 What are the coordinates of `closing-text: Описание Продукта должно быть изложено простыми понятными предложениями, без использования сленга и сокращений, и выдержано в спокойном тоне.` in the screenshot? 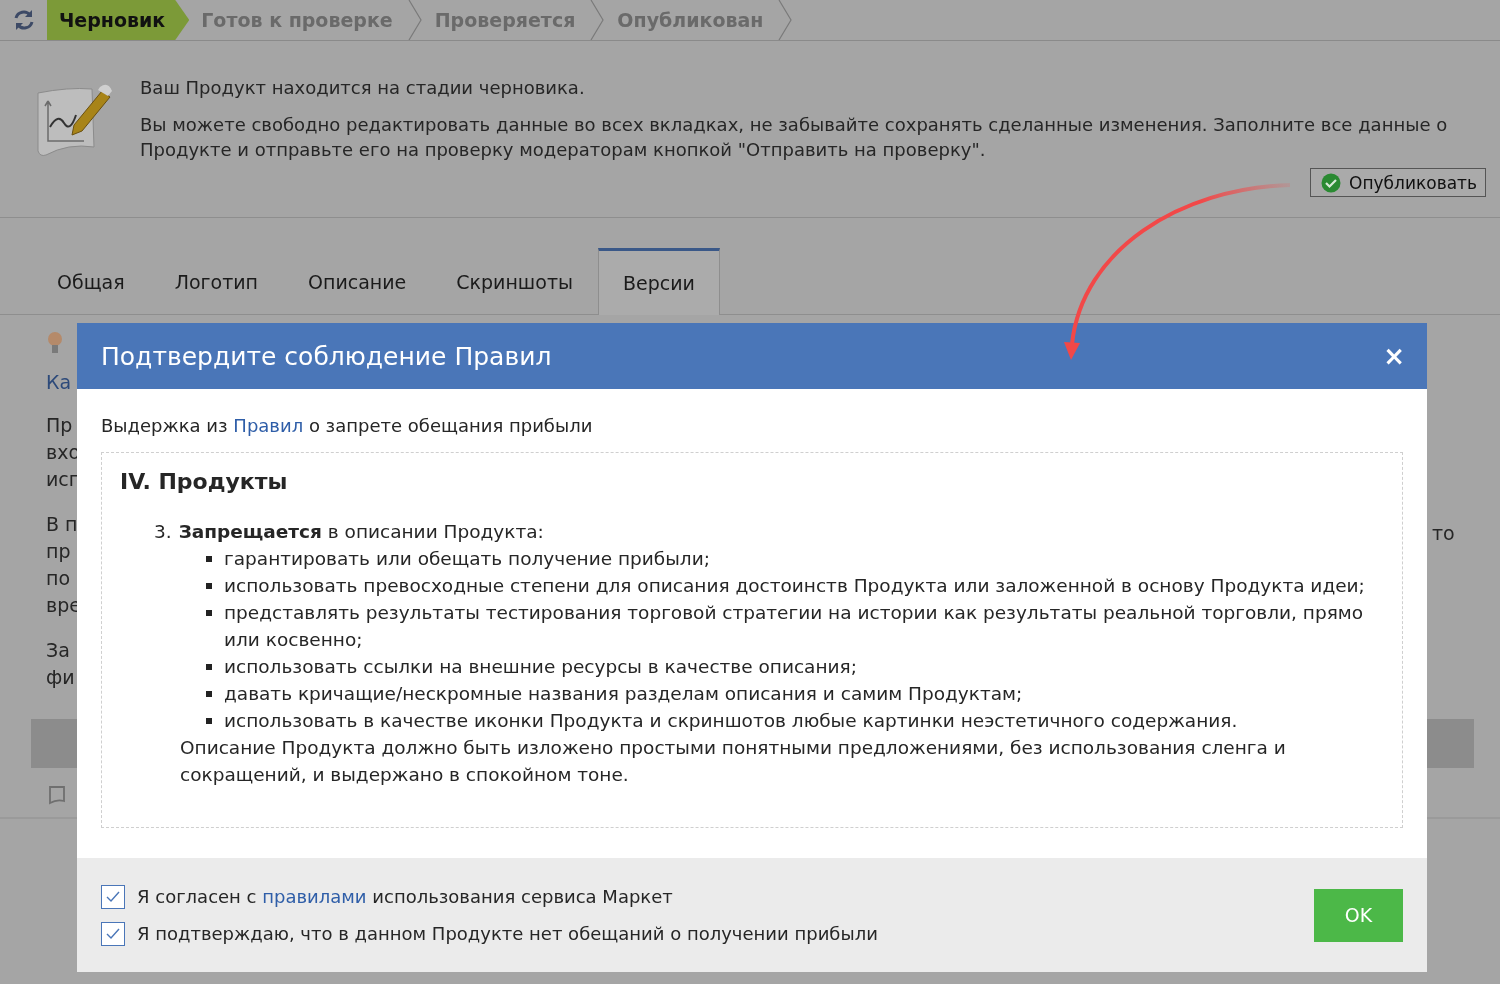 It's located at (733, 761).